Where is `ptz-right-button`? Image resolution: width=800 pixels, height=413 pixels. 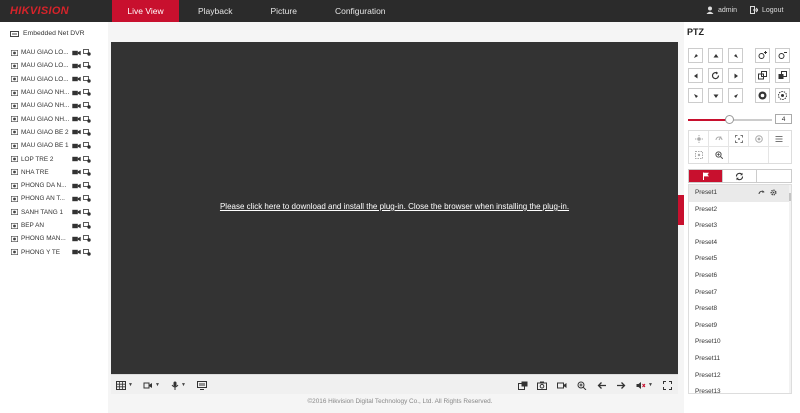
ptz-right-button is located at coordinates (735, 75).